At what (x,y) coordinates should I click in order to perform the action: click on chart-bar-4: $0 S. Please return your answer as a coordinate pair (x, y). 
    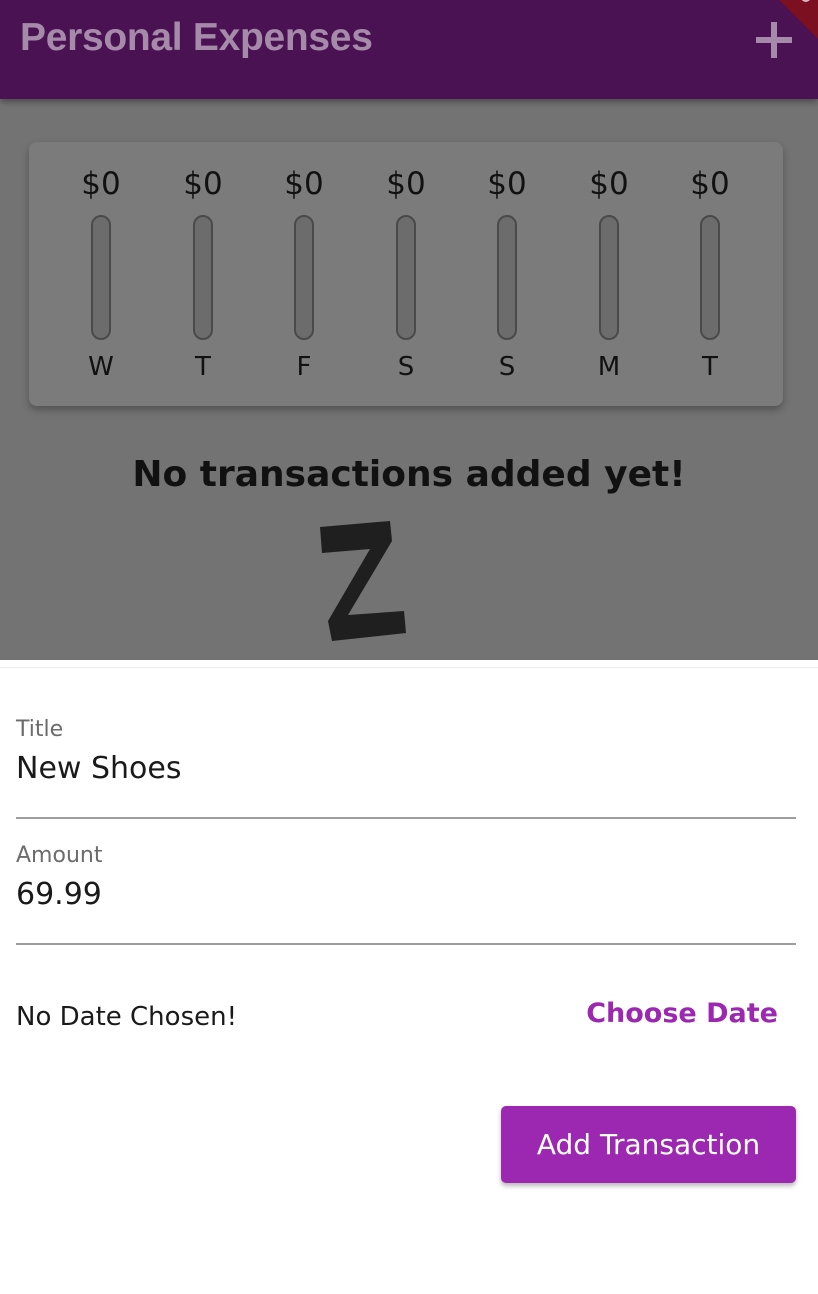
    Looking at the image, I should click on (507, 274).